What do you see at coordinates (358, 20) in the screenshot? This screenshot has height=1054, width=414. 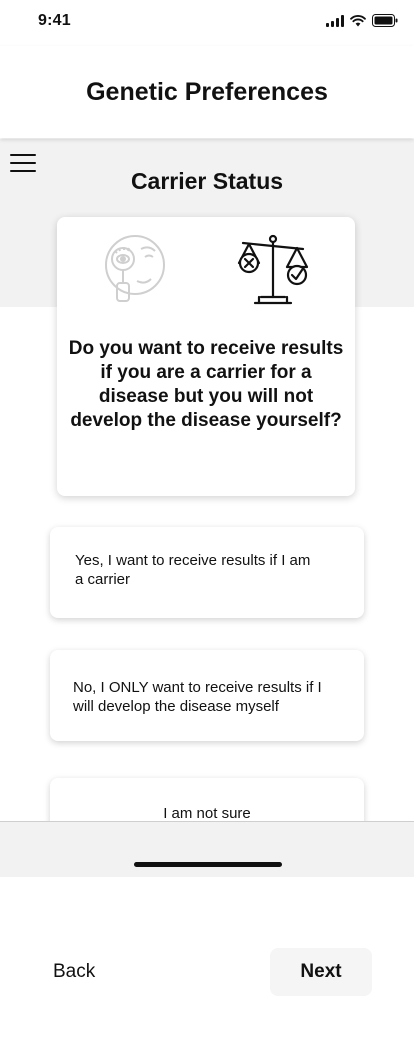 I see `wifi-icon` at bounding box center [358, 20].